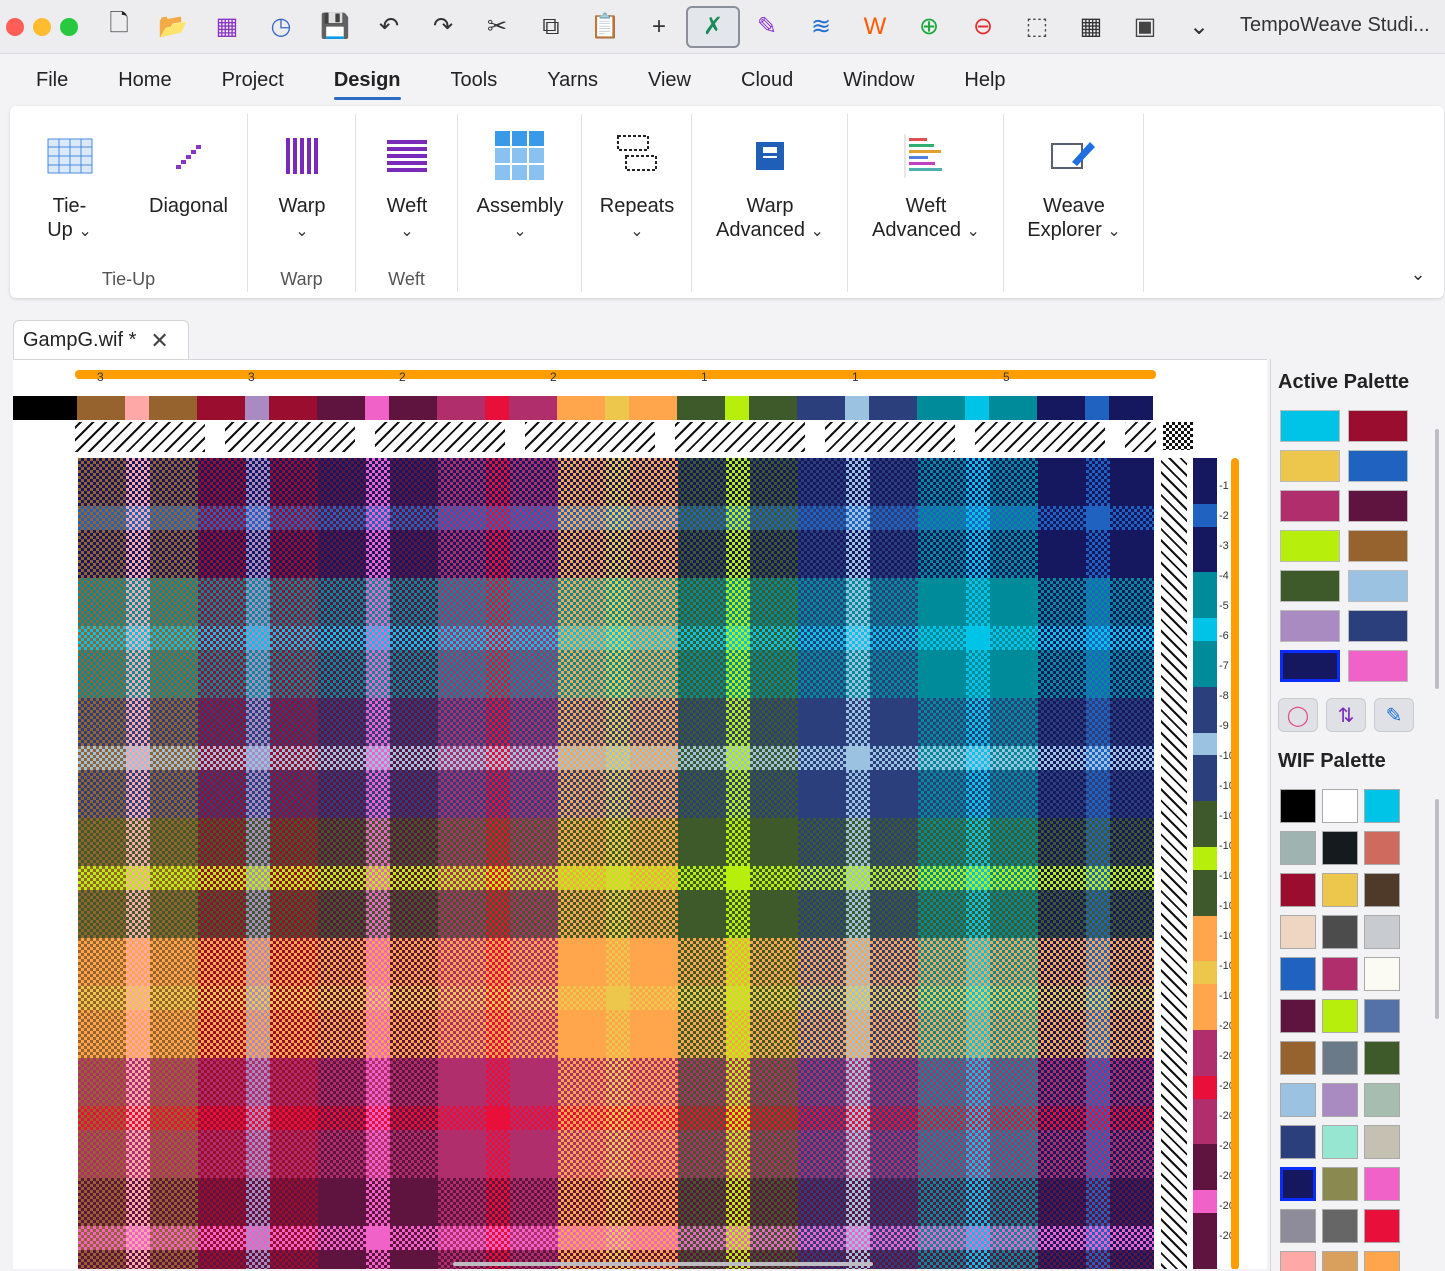 The height and width of the screenshot is (1271, 1445). I want to click on ribbon-diagonal-button: Diagonal, so click(188, 172).